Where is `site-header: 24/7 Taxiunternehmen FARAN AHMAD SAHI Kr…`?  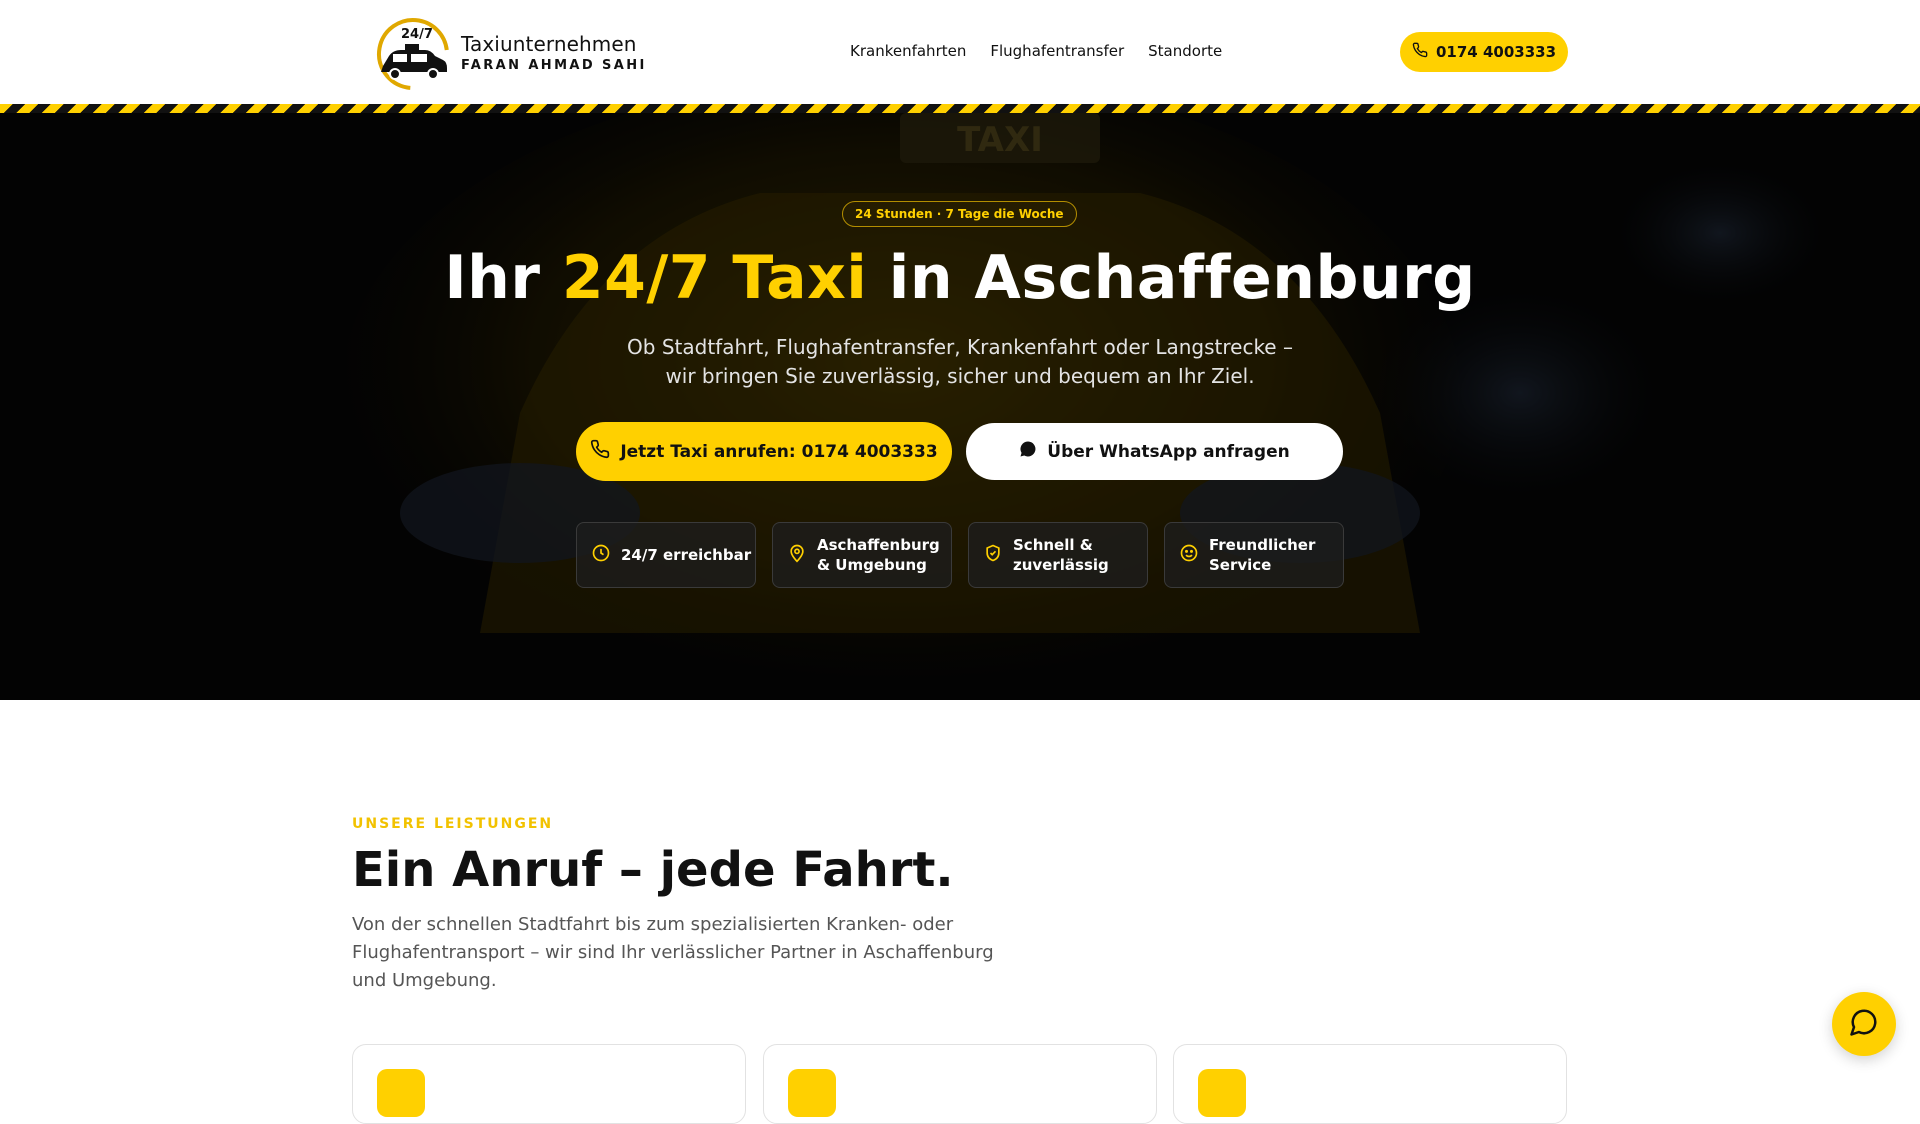
site-header: 24/7 Taxiunternehmen FARAN AHMAD SAHI Kr… is located at coordinates (960, 52).